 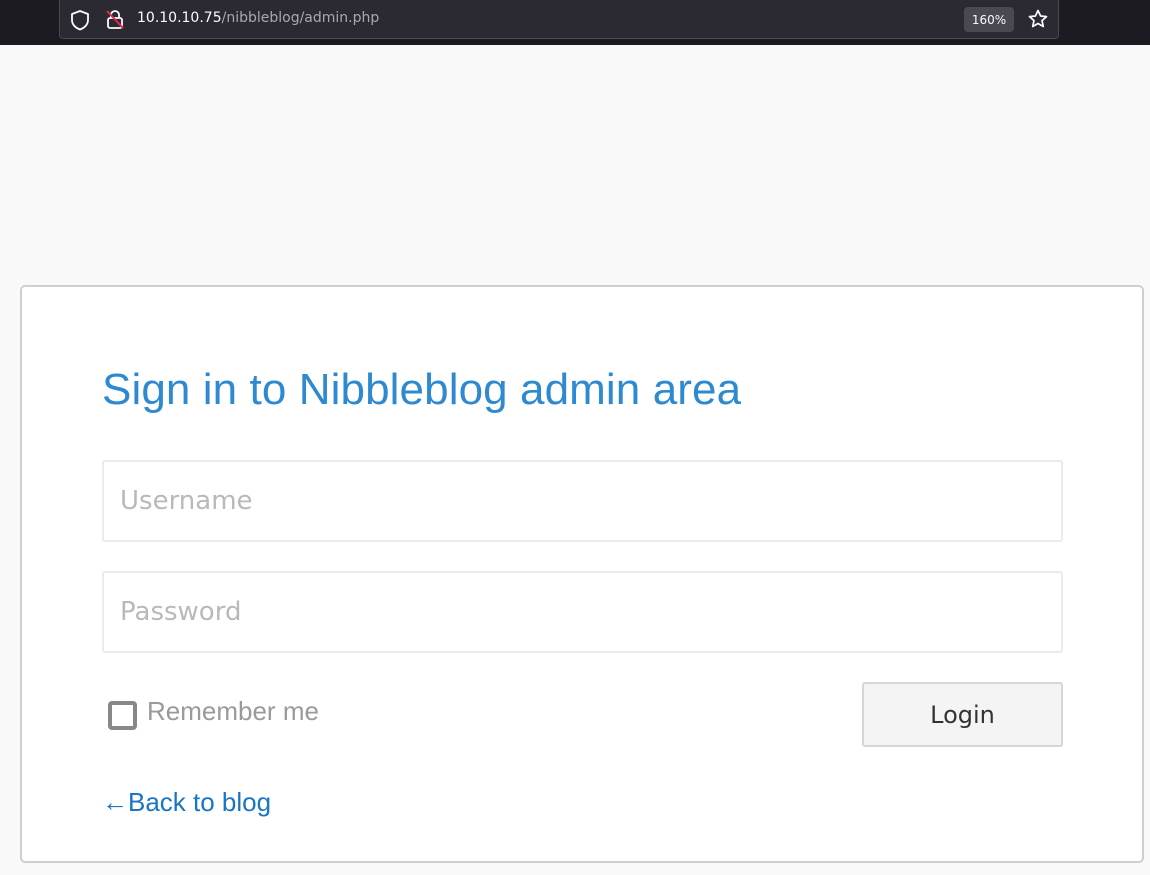 What do you see at coordinates (582, 501) in the screenshot?
I see `username-input` at bounding box center [582, 501].